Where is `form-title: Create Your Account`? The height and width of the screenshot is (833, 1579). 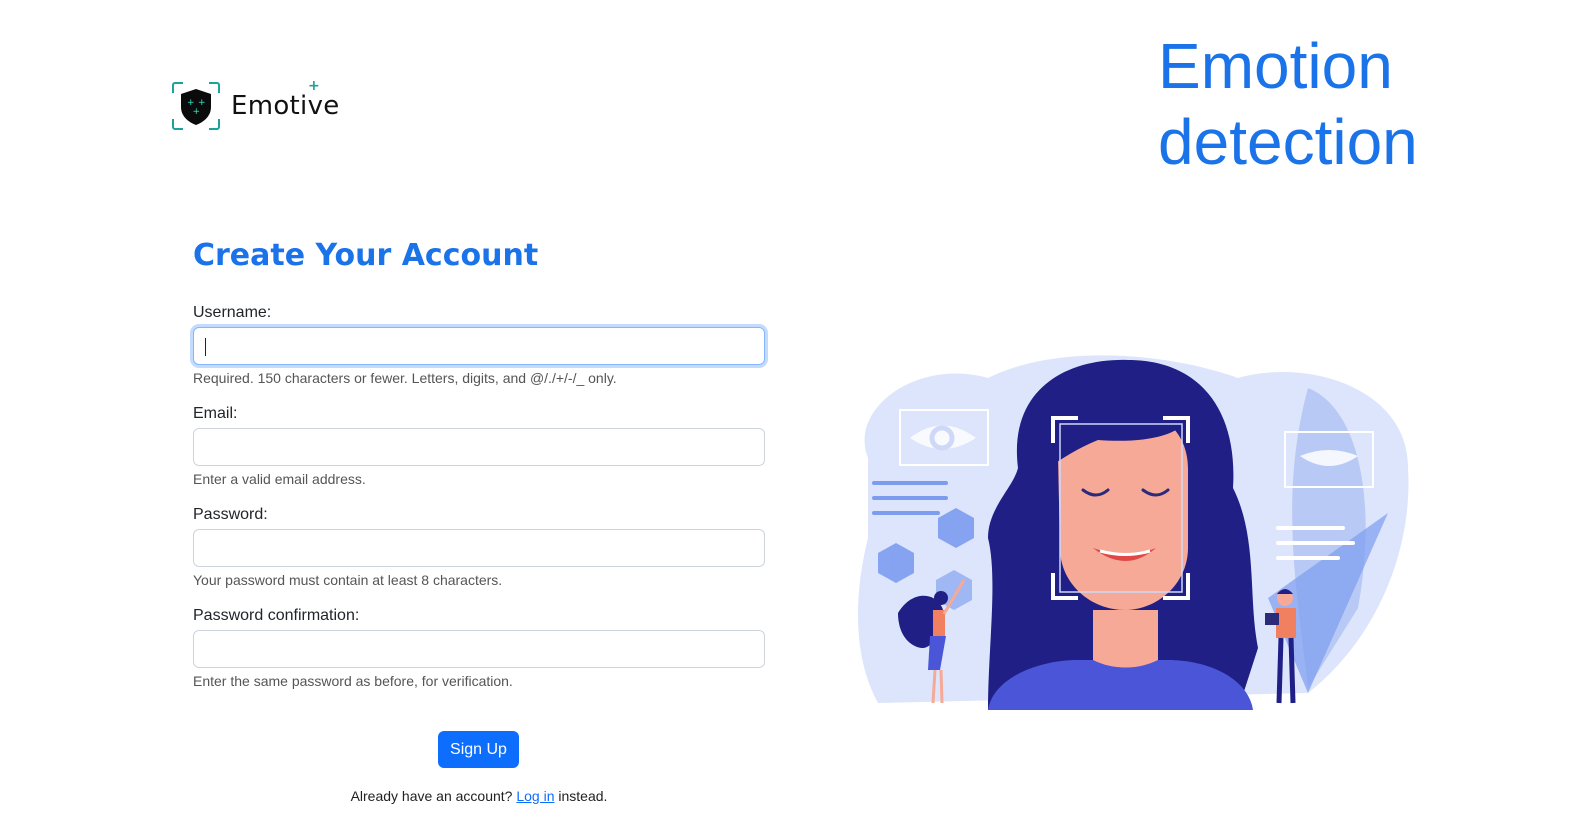 form-title: Create Your Account is located at coordinates (366, 255).